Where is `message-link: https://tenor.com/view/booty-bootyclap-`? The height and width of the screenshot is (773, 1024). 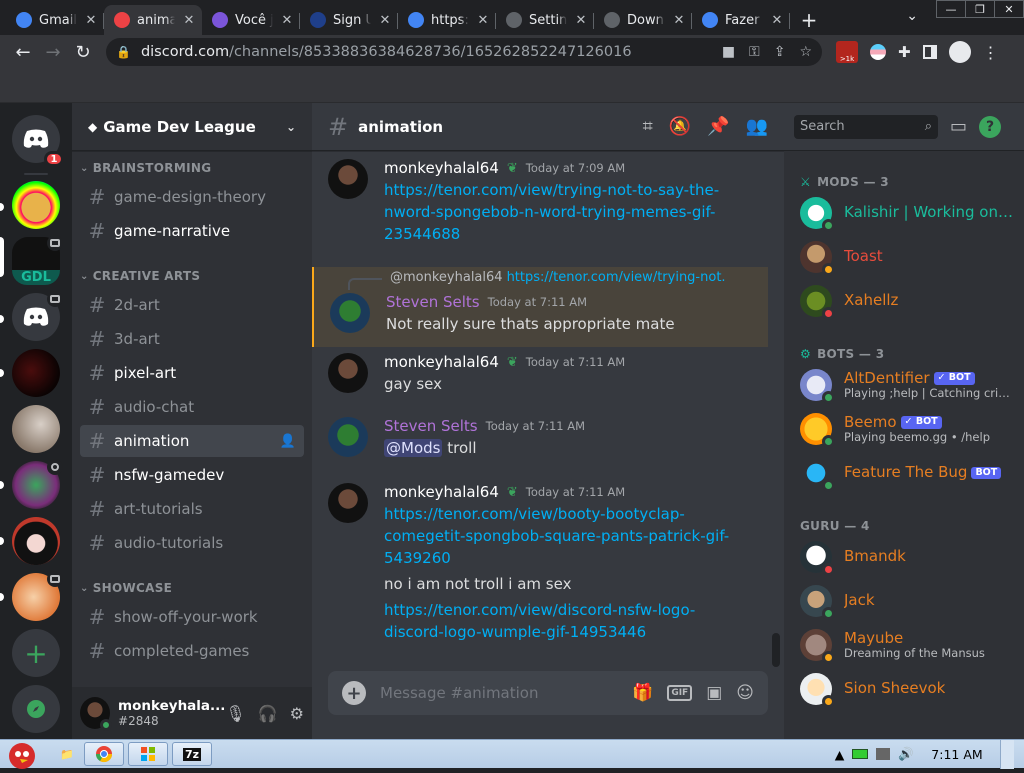
message-link: https://tenor.com/view/booty-bootyclap- is located at coordinates (576, 514).